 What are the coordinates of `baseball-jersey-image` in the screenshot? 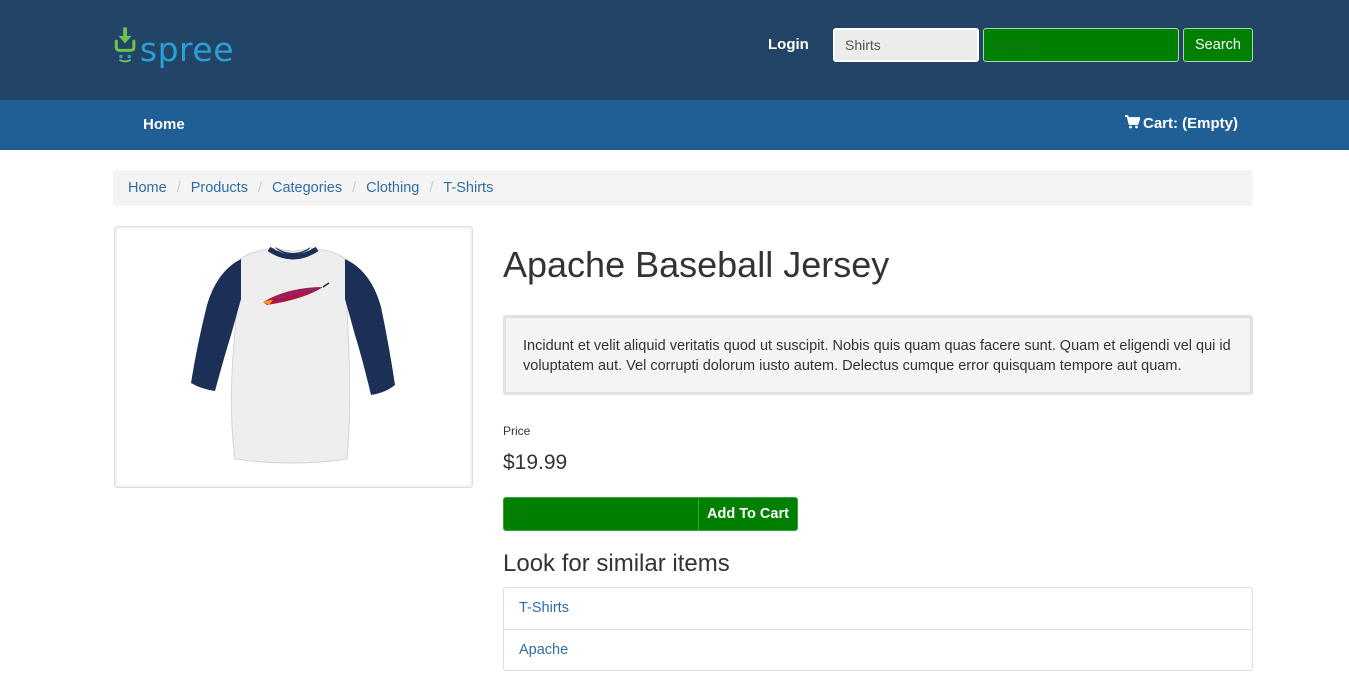 It's located at (293, 355).